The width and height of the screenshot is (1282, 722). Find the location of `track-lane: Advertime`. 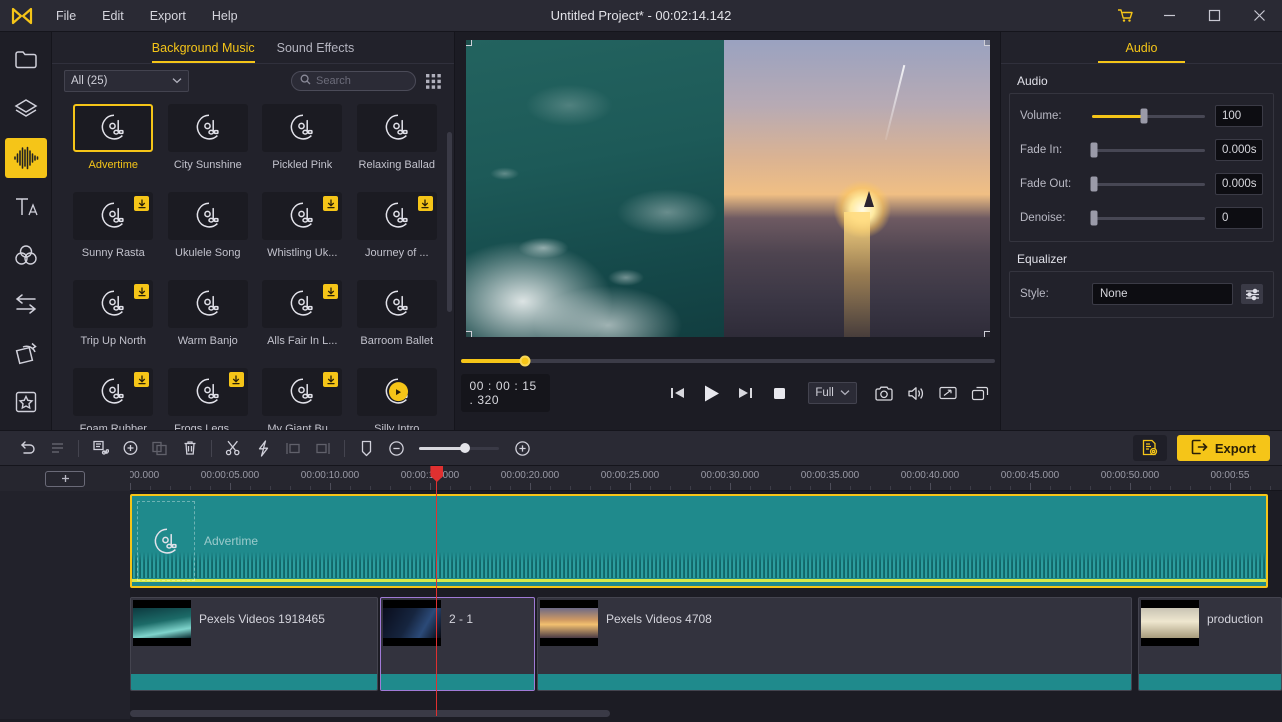

track-lane: Advertime is located at coordinates (706, 541).